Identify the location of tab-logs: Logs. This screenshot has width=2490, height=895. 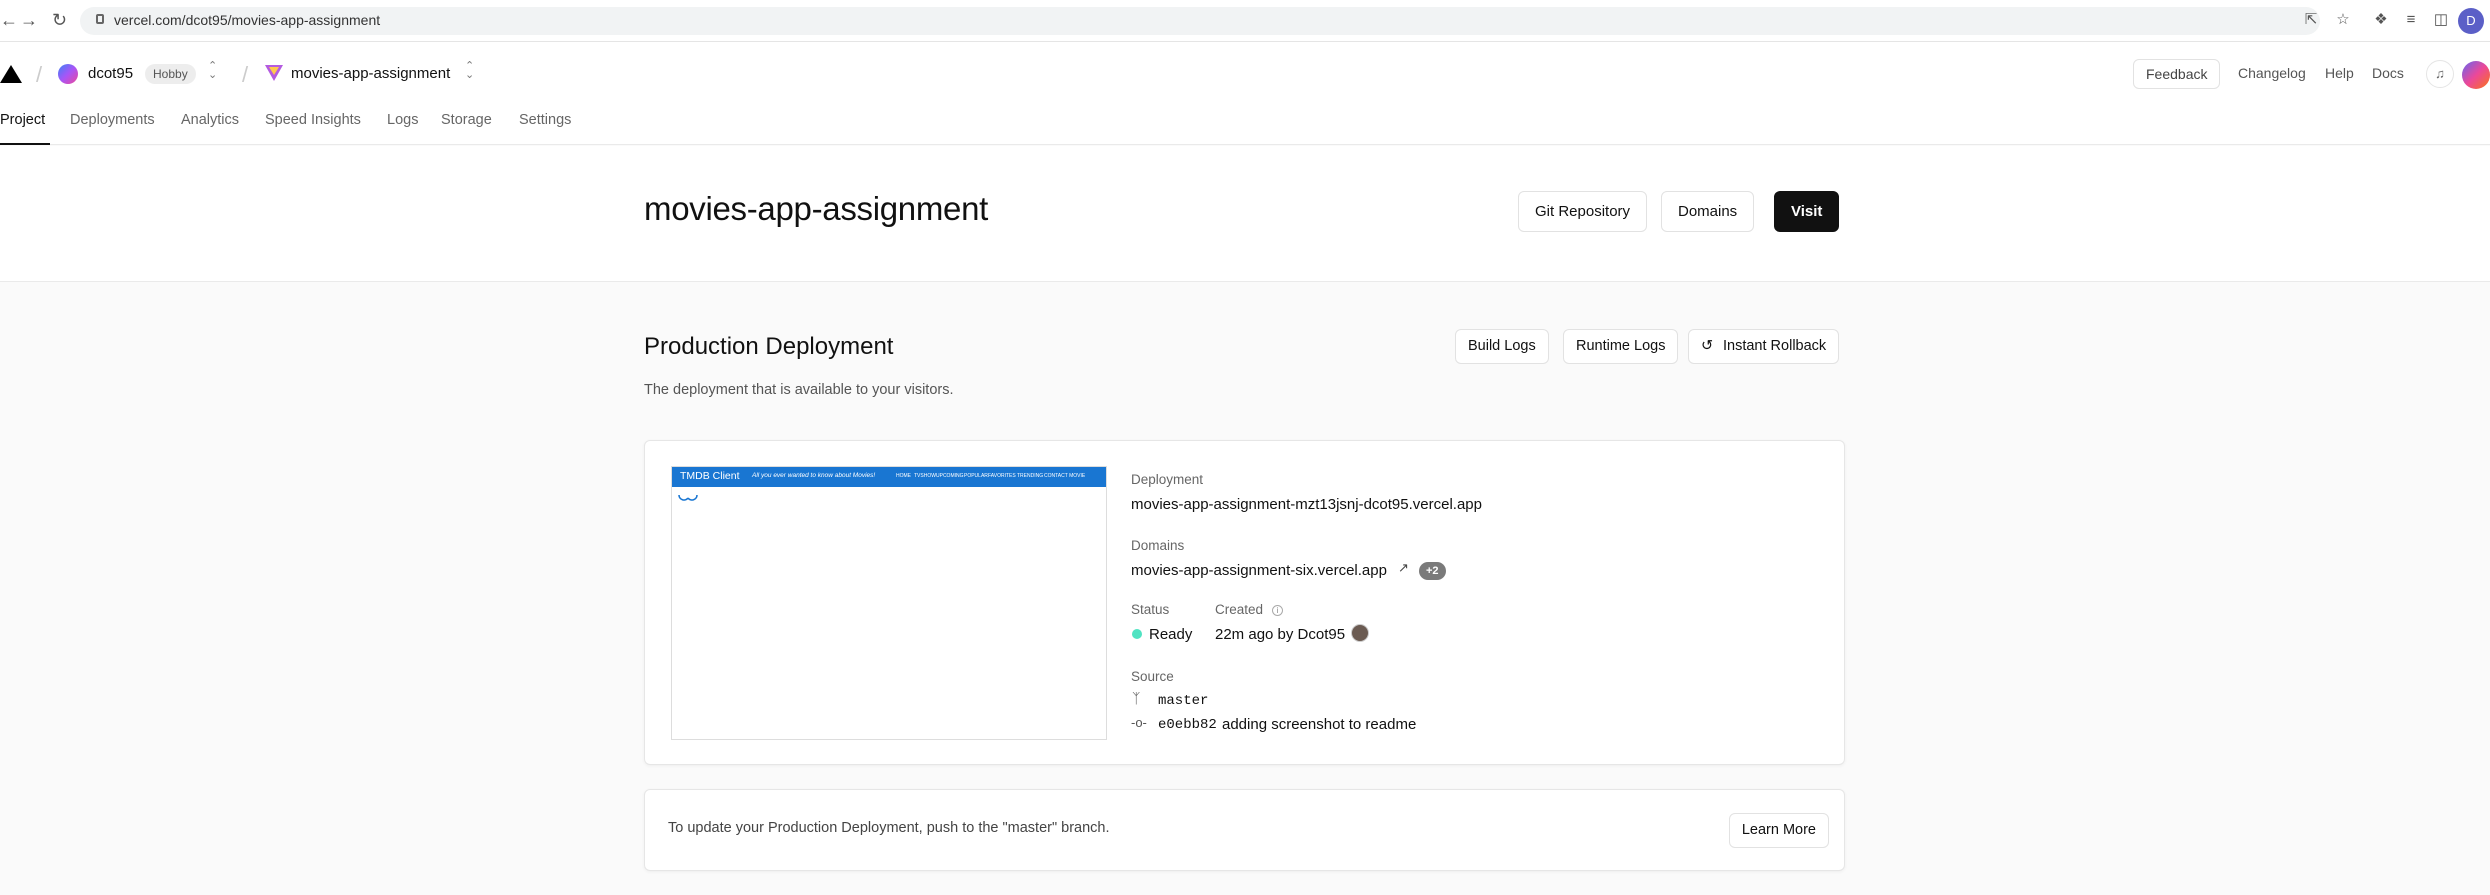
(402, 120).